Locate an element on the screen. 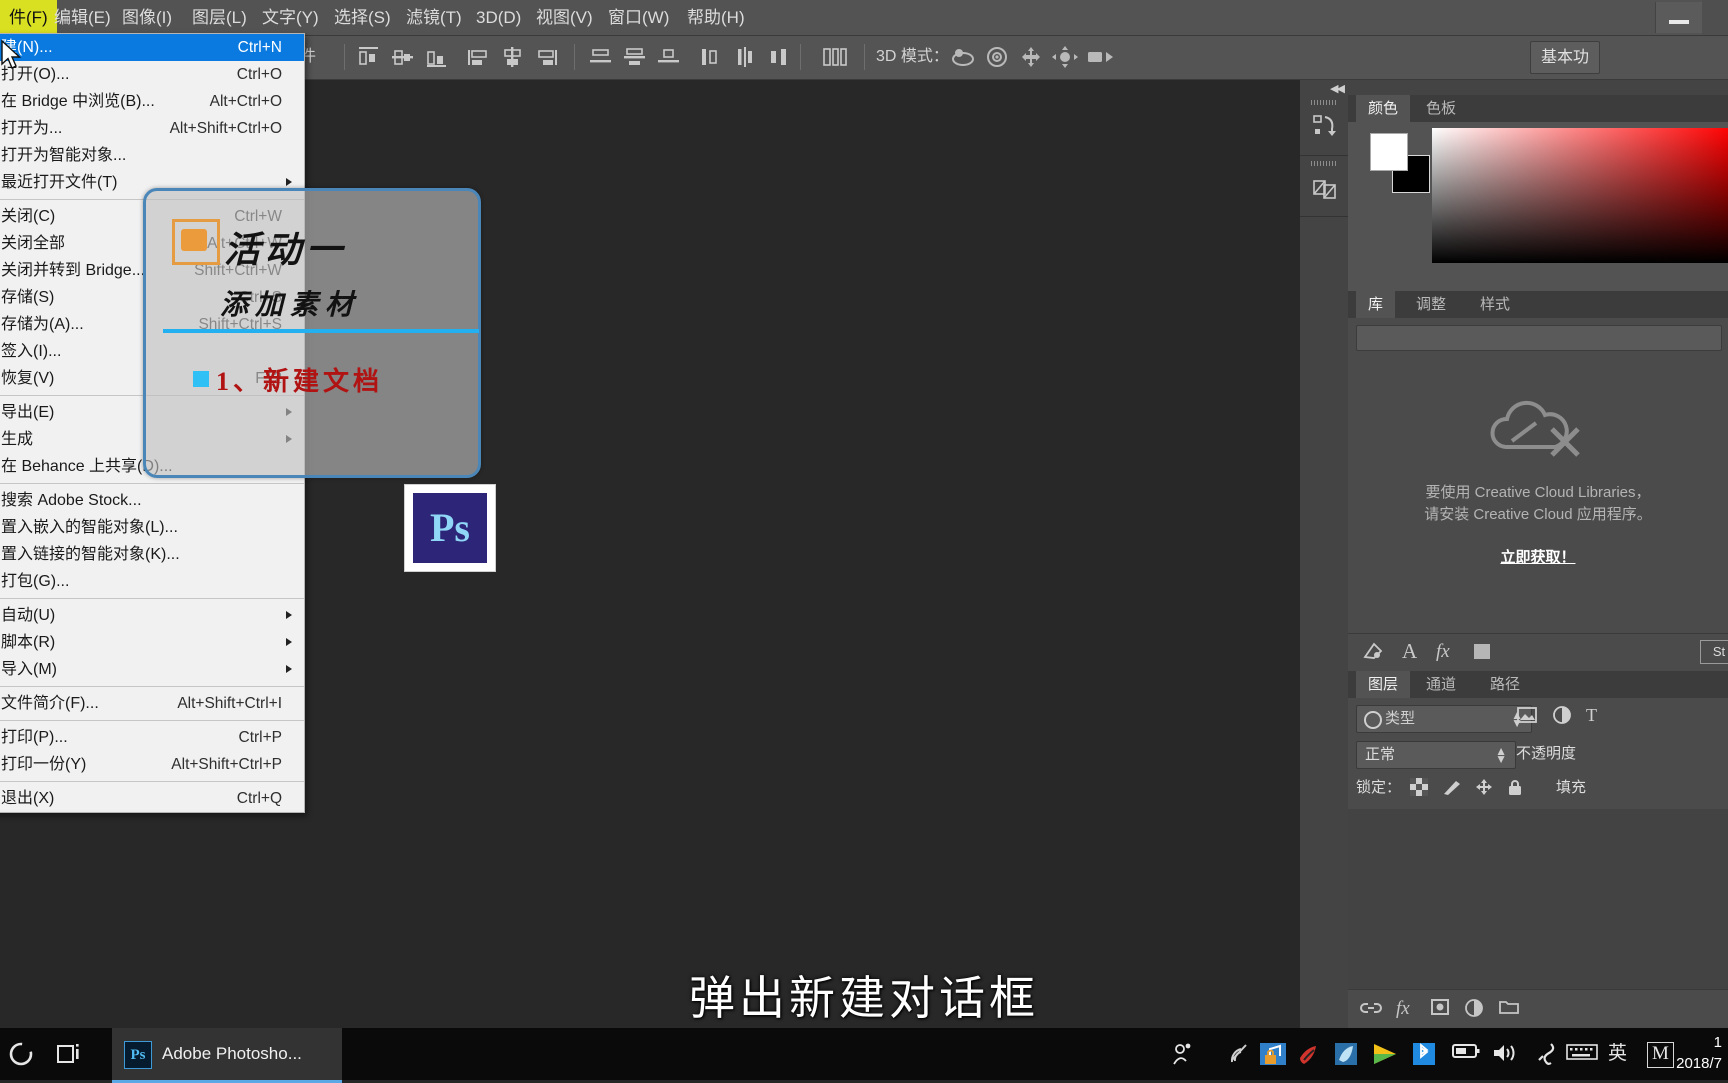 The image size is (1728, 1083). history-icon is located at coordinates (1325, 127).